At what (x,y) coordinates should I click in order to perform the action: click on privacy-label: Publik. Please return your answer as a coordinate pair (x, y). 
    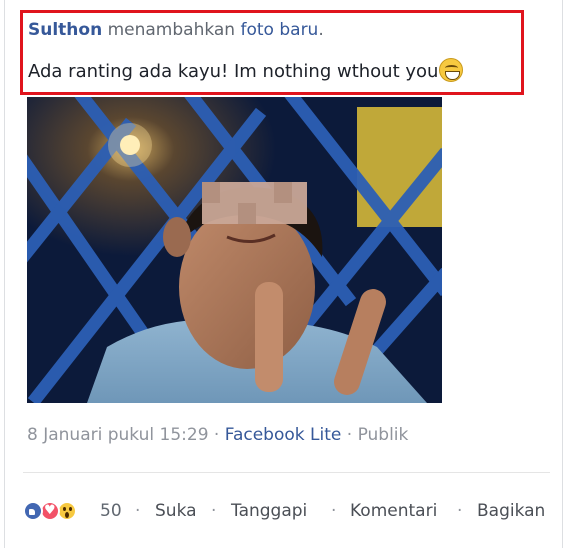
    Looking at the image, I should click on (383, 435).